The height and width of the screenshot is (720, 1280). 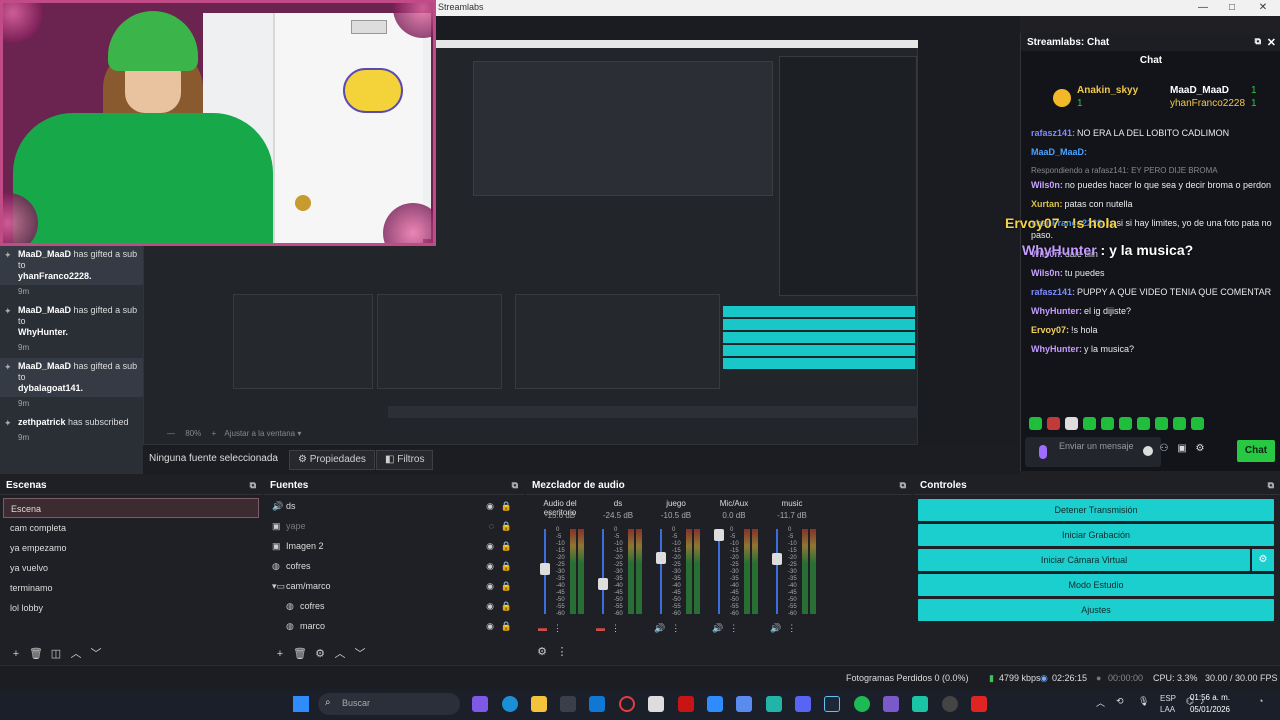 I want to click on stop-stream-button: Detener Transmisión, so click(x=1096, y=510).